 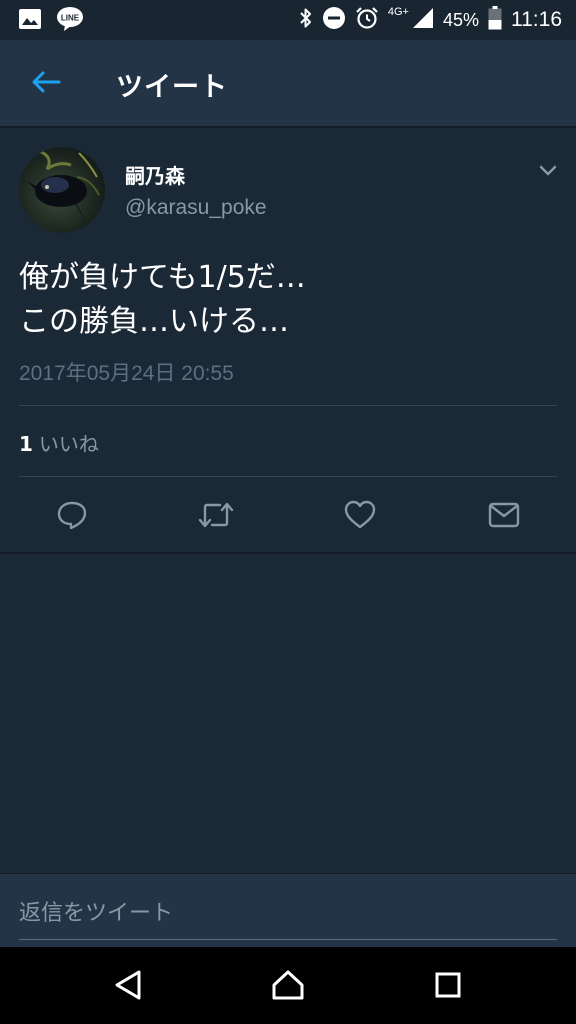 I want to click on more-options-button, so click(x=548, y=170).